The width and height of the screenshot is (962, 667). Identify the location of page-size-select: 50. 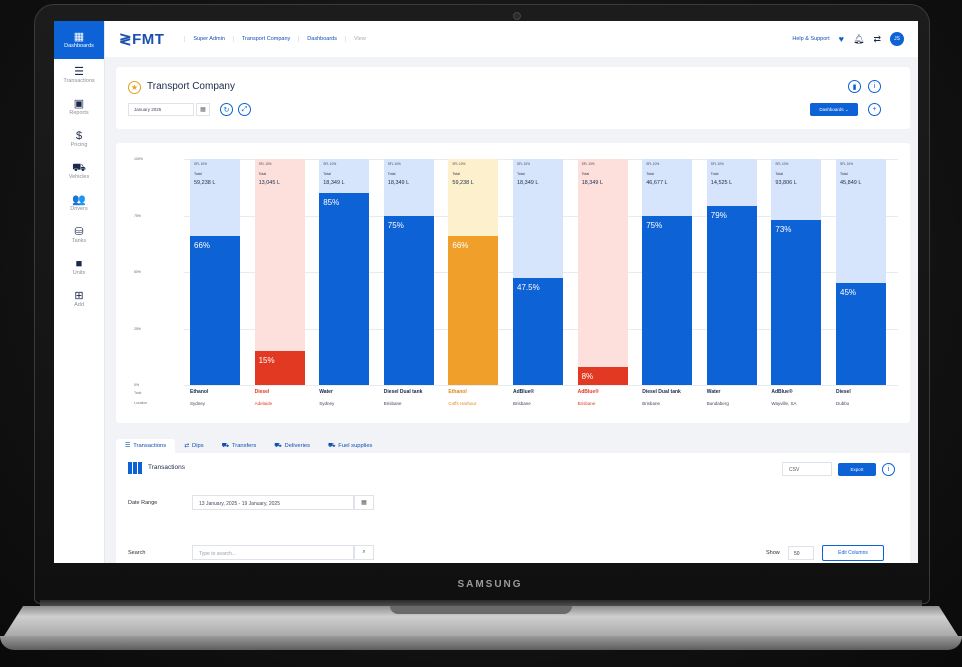
(801, 553).